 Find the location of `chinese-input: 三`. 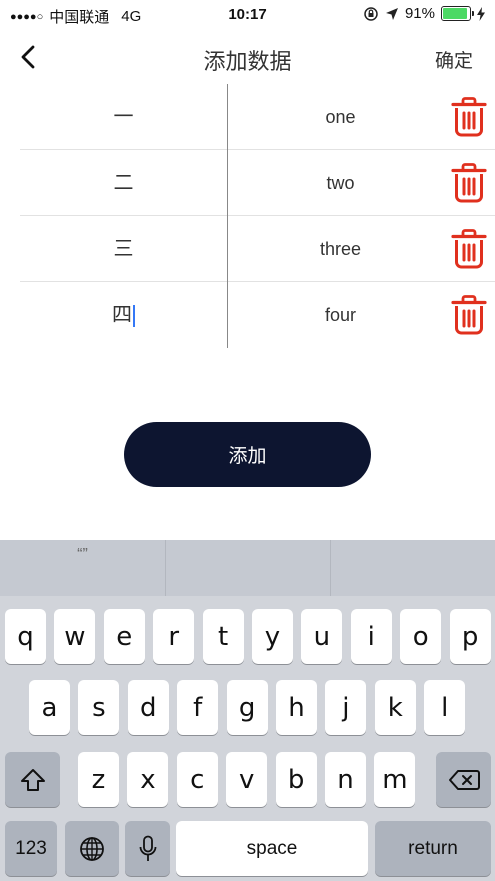

chinese-input: 三 is located at coordinates (124, 249).